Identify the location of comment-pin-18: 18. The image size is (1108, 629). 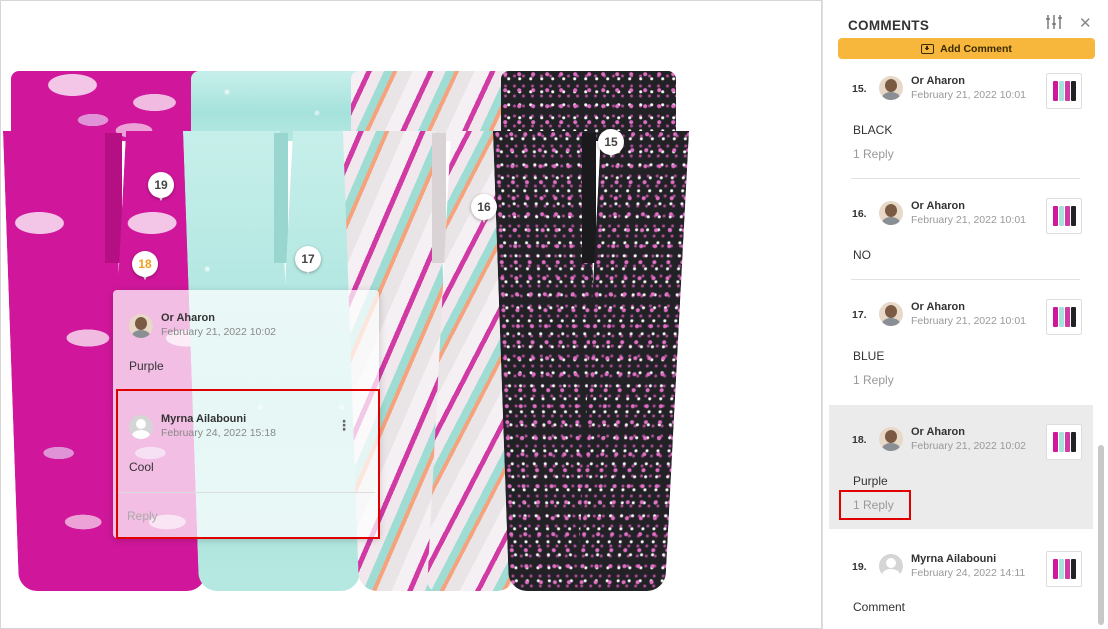
(145, 266).